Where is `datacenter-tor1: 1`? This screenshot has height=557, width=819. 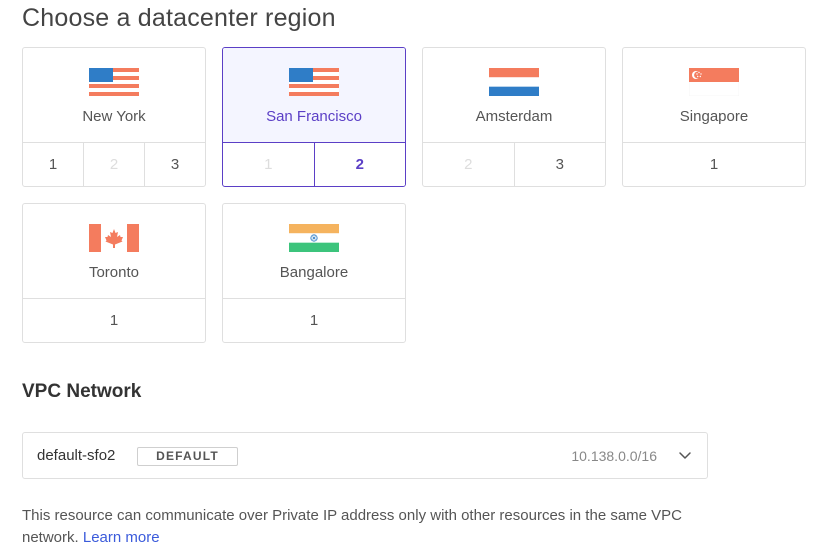 datacenter-tor1: 1 is located at coordinates (114, 320).